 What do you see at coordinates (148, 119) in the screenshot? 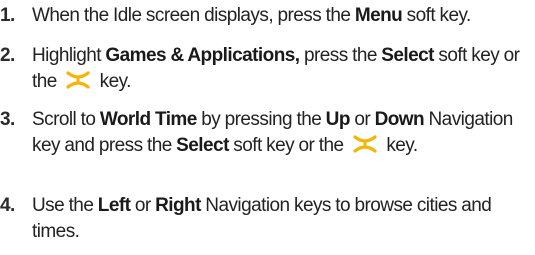
I see `world-time-label: World Time` at bounding box center [148, 119].